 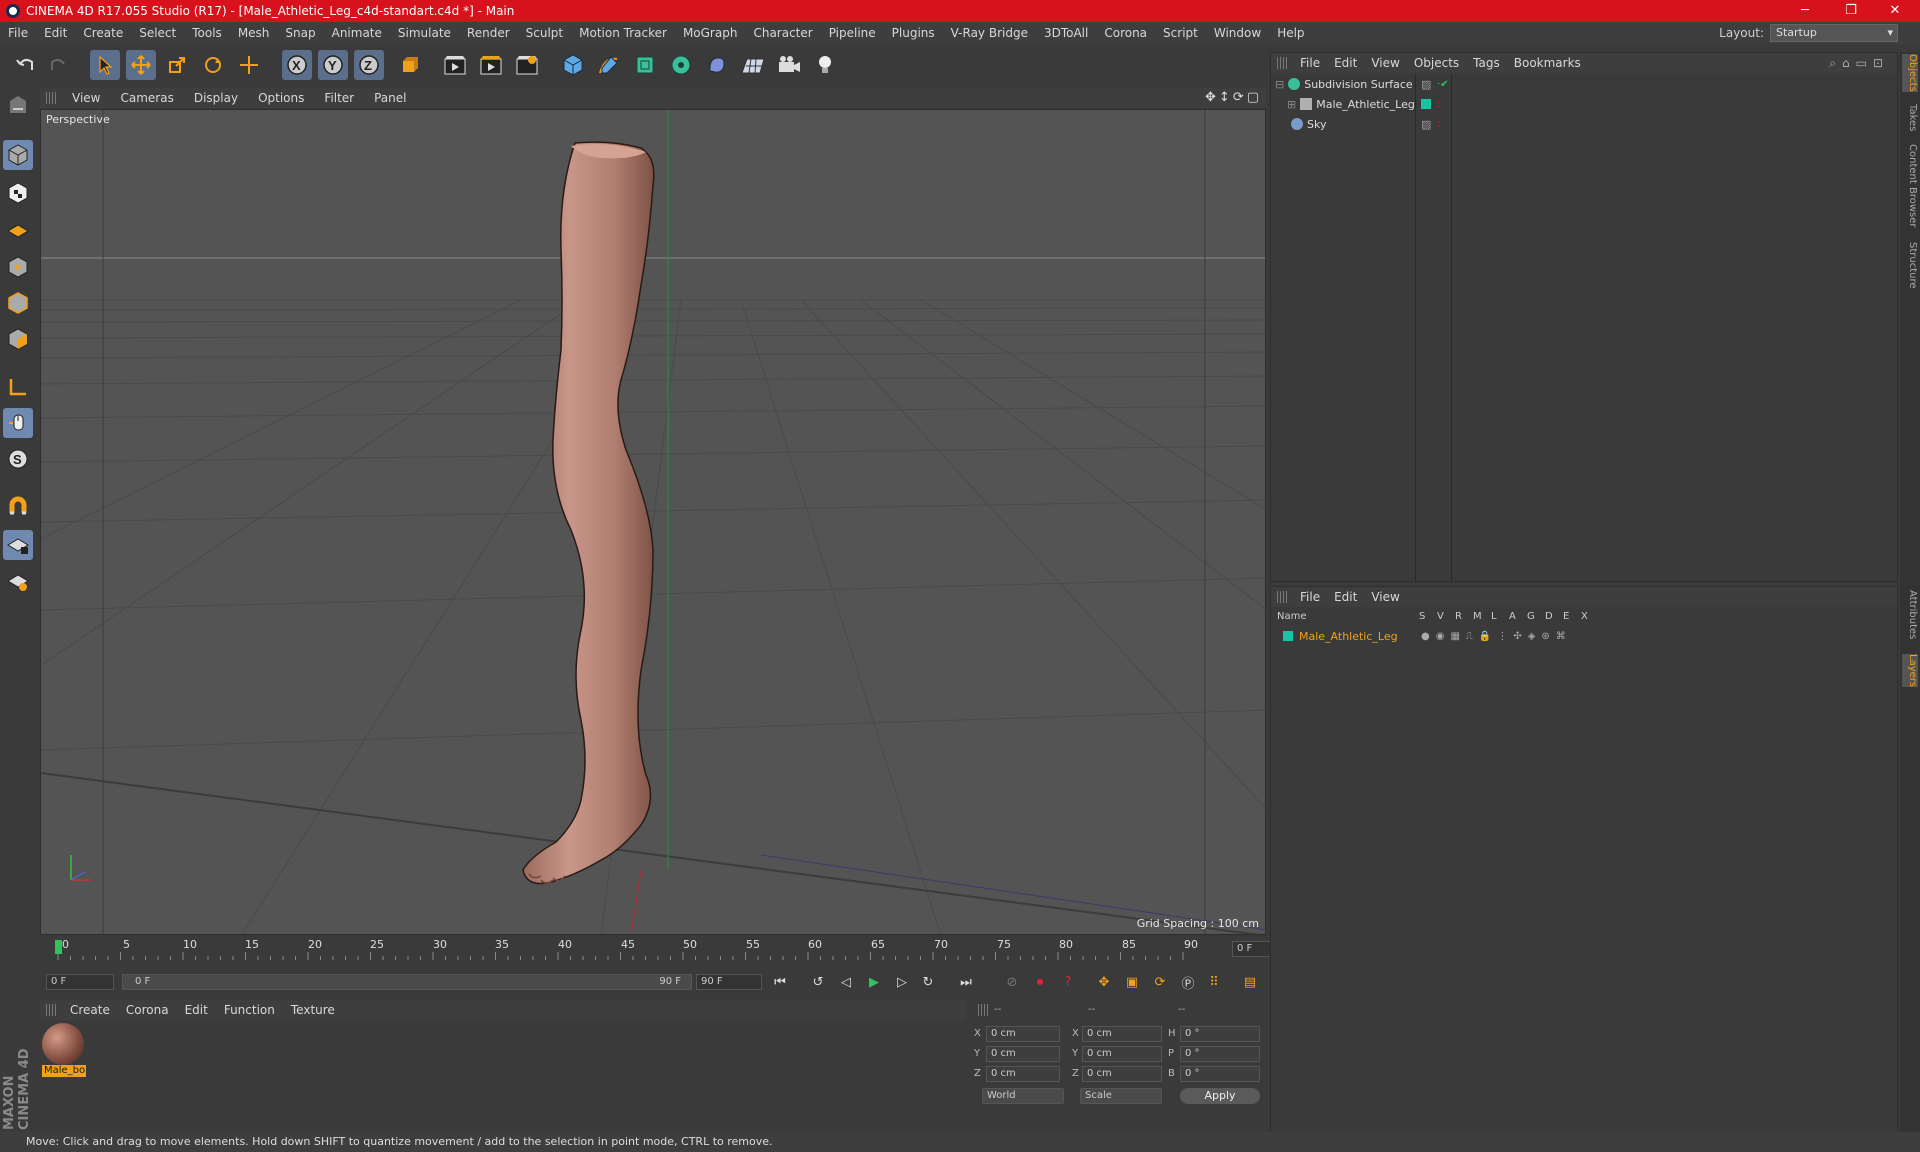 What do you see at coordinates (18, 423) in the screenshot?
I see `tweak-mode-icon` at bounding box center [18, 423].